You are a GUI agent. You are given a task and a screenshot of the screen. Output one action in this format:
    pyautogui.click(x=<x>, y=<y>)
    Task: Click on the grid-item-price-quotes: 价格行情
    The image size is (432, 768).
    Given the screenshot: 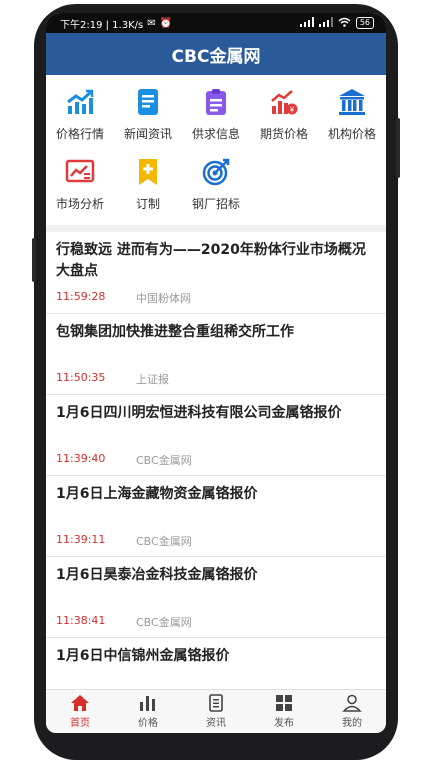 What is the action you would take?
    pyautogui.click(x=80, y=120)
    